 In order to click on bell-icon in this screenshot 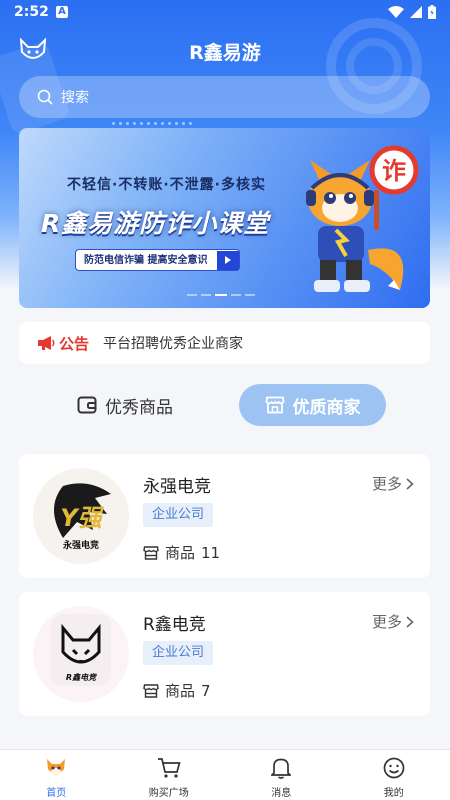, I will do `click(281, 768)`.